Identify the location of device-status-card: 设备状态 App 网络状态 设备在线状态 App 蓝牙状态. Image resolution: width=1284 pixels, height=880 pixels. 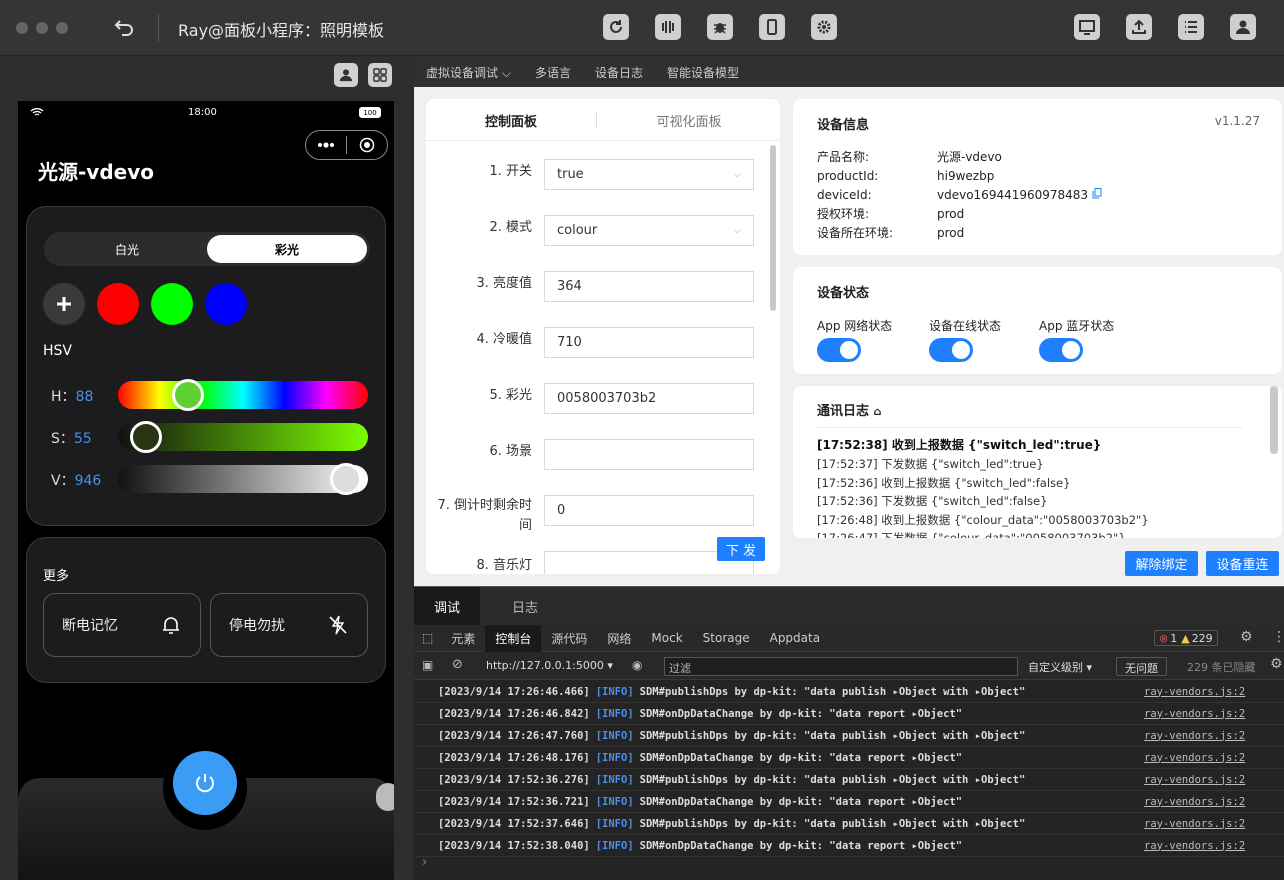
(1037, 320).